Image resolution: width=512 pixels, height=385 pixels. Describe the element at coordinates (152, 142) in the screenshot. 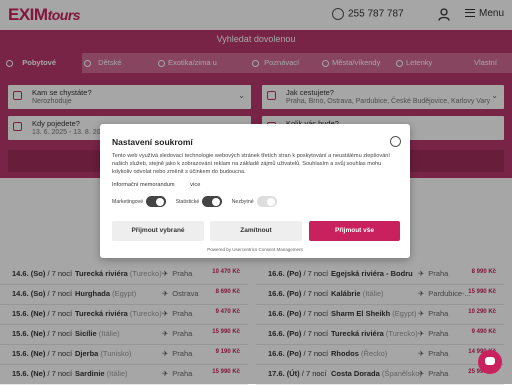

I see `consent-title: Nastavení soukromí` at that location.